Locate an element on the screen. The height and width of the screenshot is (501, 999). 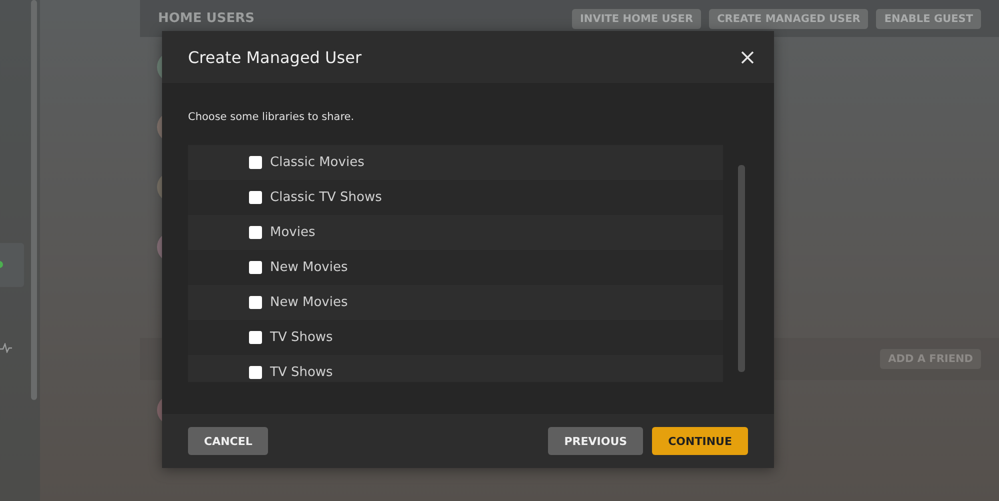
header-button: INVITE HOME USER is located at coordinates (637, 18).